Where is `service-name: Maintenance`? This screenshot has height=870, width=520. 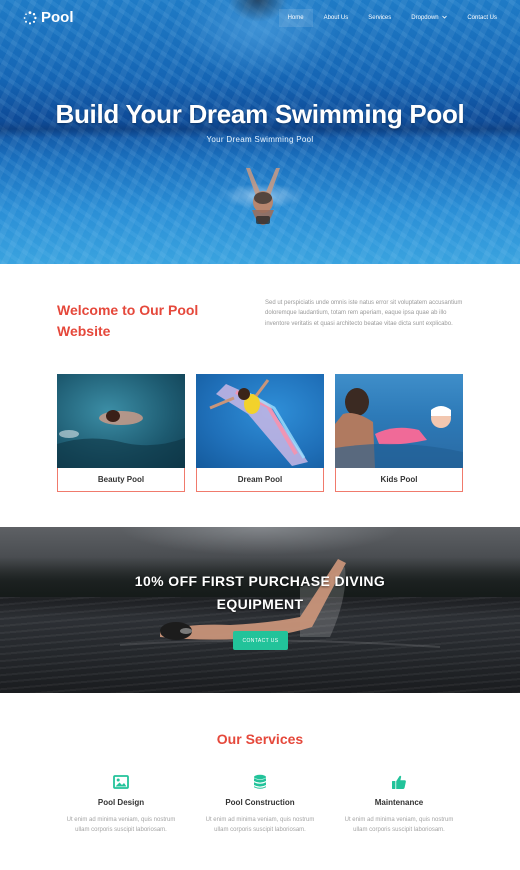 service-name: Maintenance is located at coordinates (399, 802).